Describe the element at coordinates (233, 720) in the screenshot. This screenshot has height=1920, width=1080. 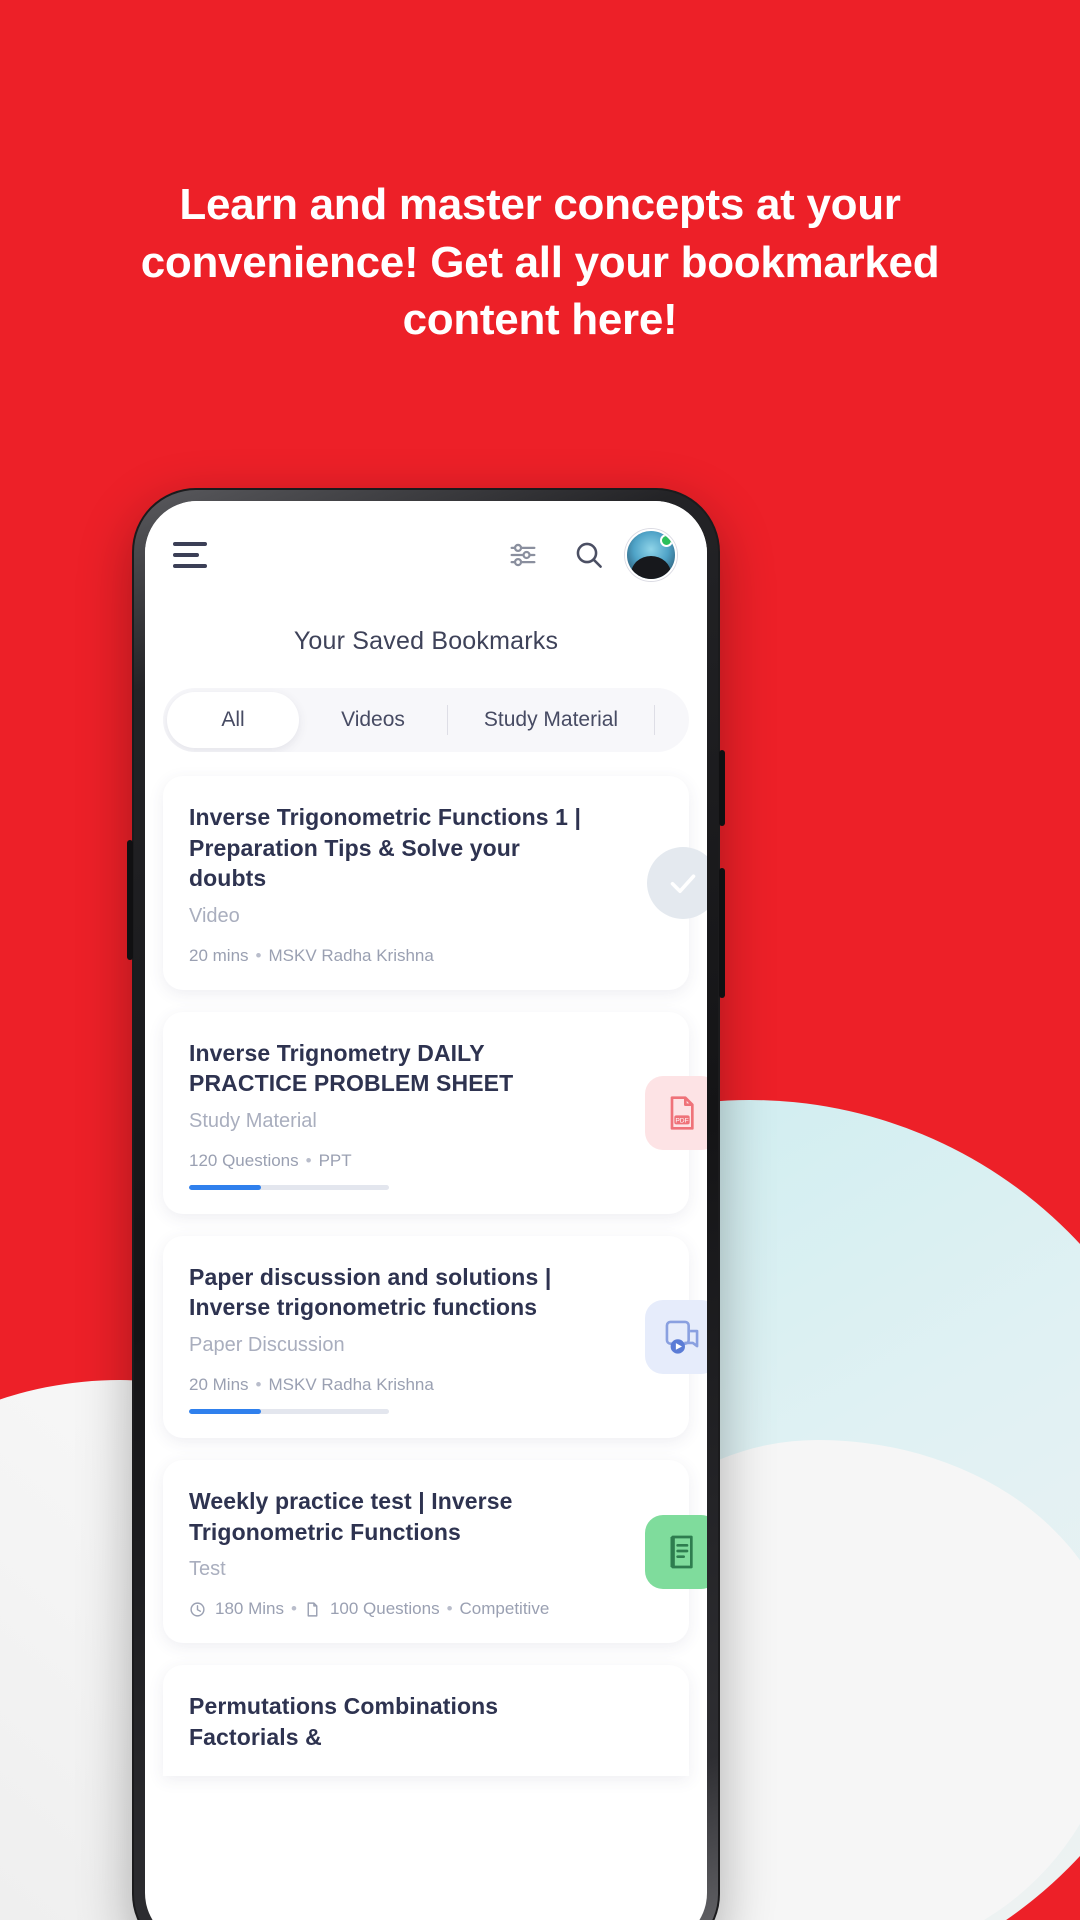
I see `tab-all: All` at that location.